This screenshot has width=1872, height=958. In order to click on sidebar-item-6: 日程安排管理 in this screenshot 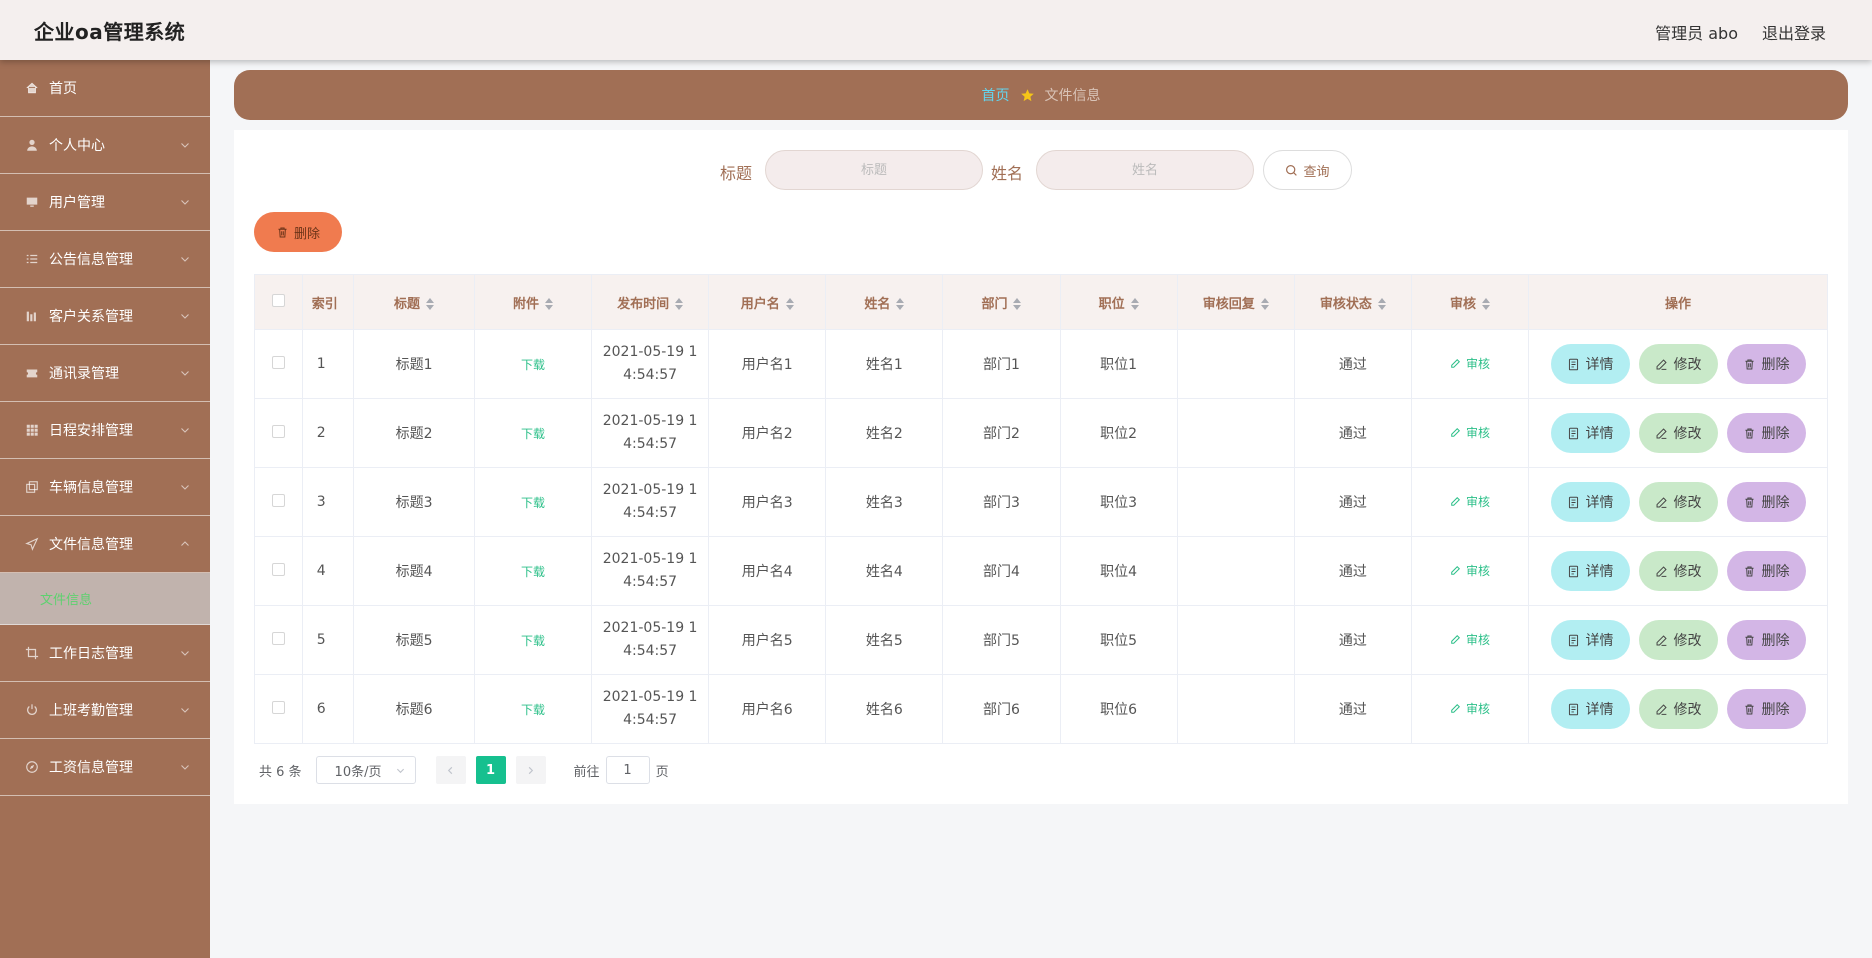, I will do `click(105, 430)`.